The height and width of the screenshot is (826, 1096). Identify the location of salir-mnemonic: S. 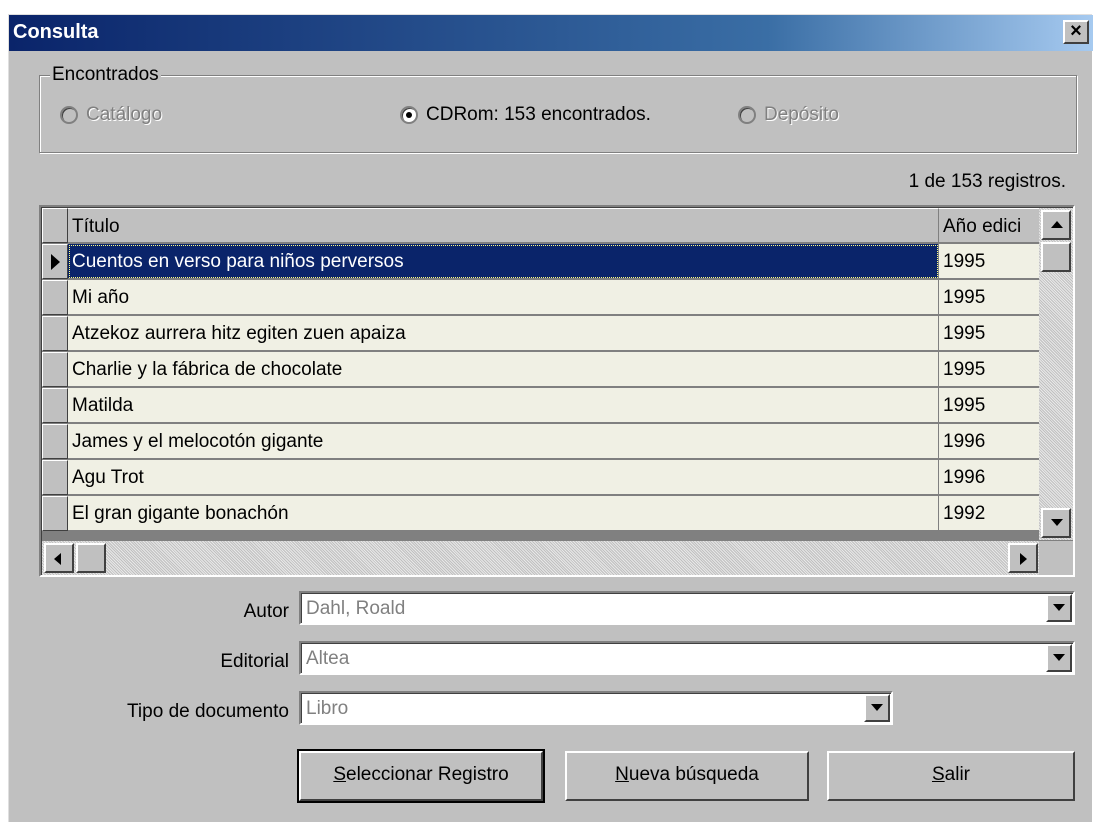
(938, 774).